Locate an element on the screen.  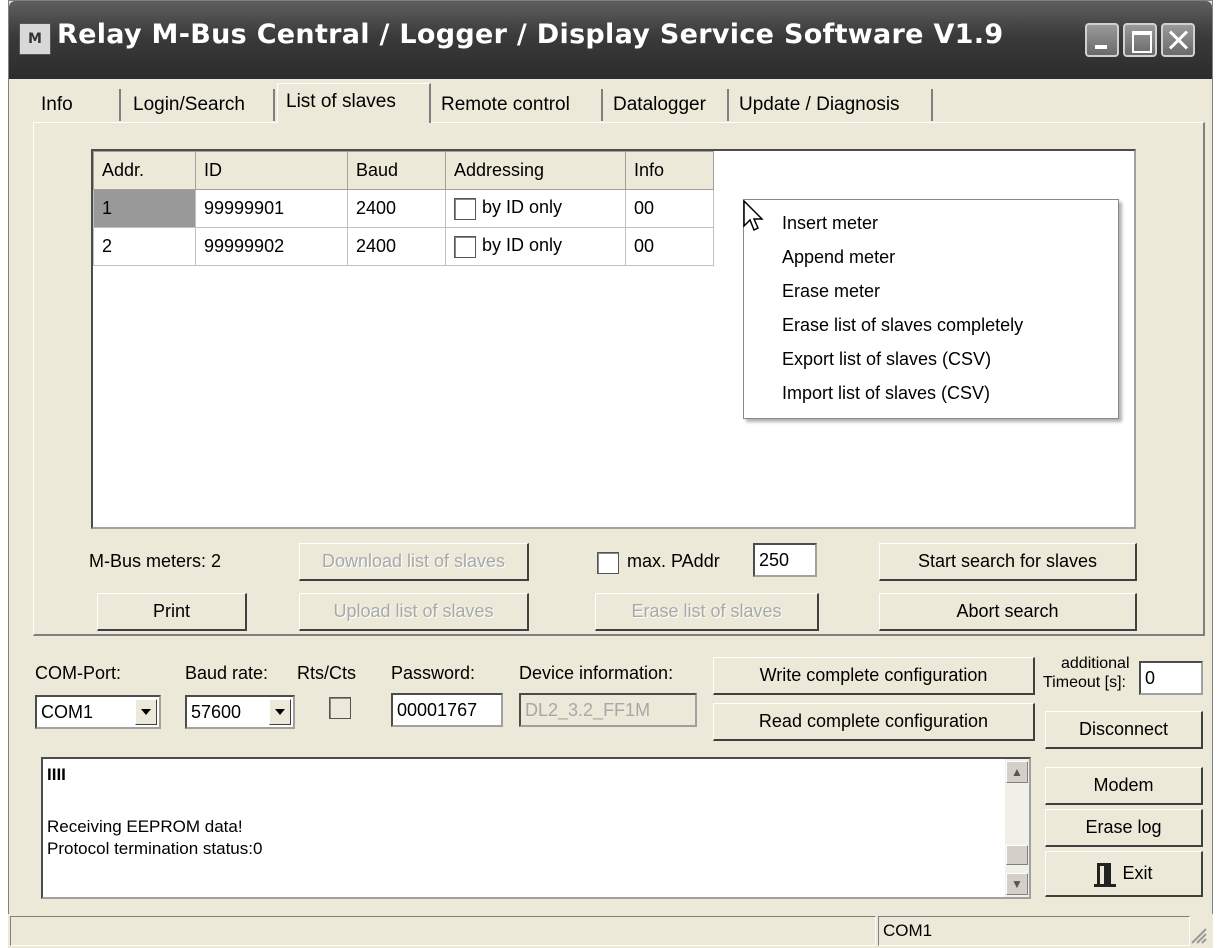
resize-grip-icon is located at coordinates (1198, 935).